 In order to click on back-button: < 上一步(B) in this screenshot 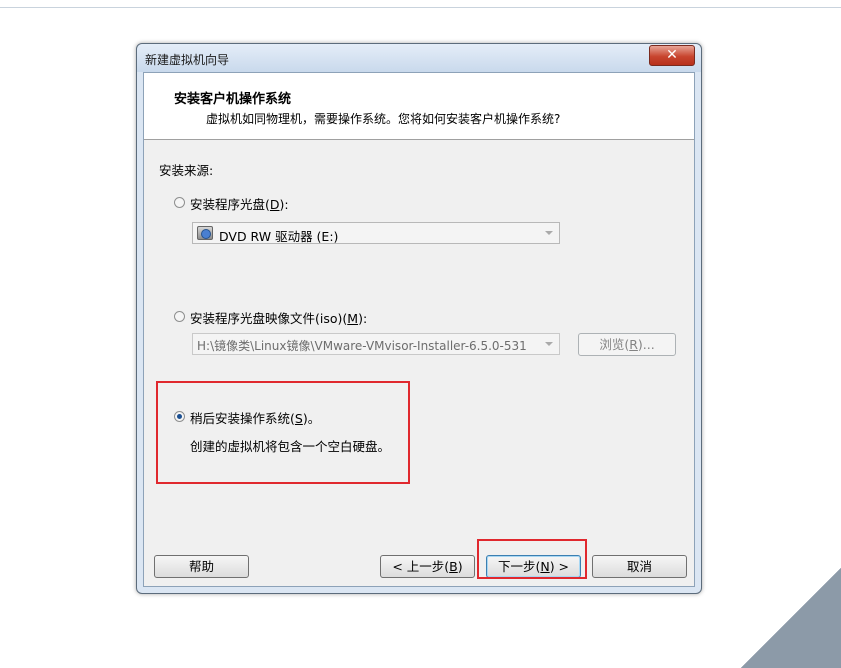, I will do `click(427, 566)`.